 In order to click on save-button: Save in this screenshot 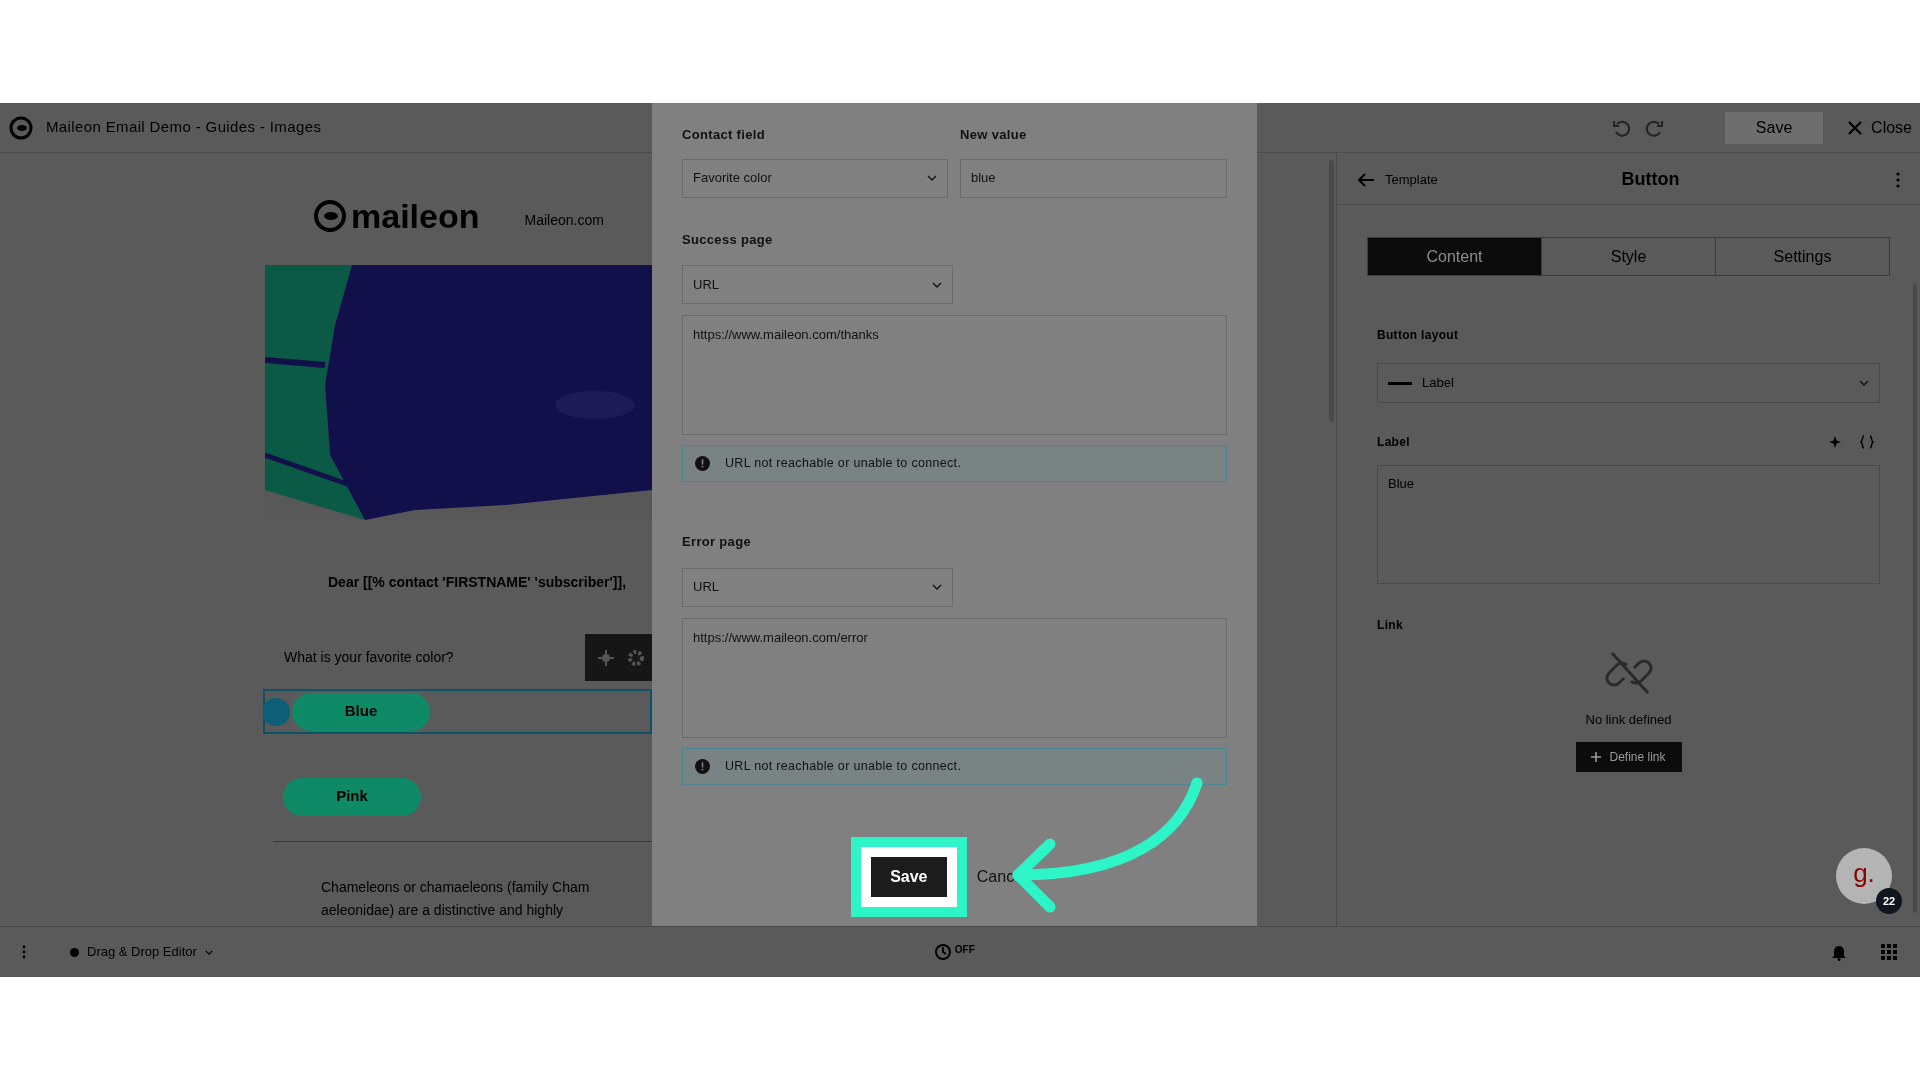, I will do `click(908, 876)`.